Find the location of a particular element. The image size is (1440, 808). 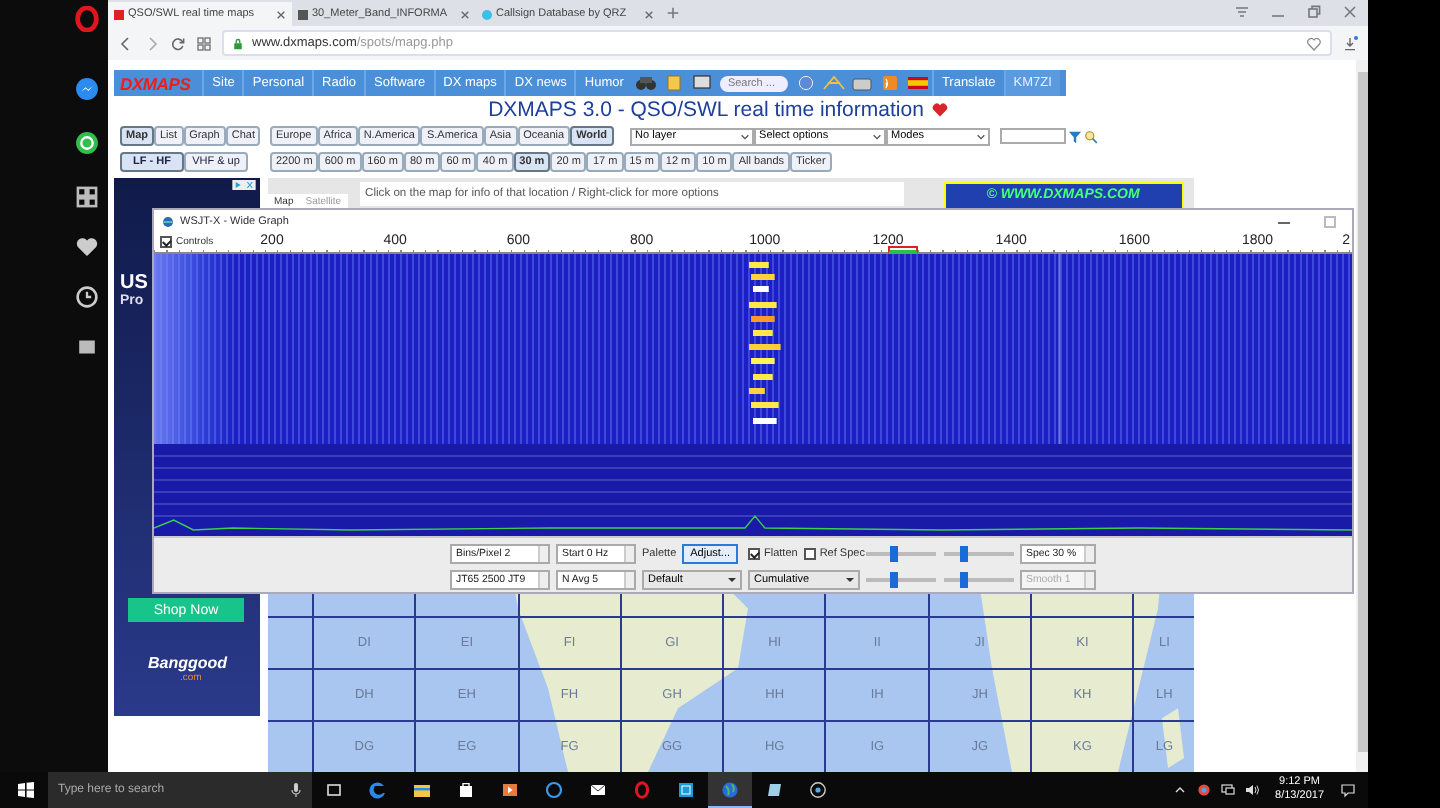

chevron-up-icon is located at coordinates (1179, 790).